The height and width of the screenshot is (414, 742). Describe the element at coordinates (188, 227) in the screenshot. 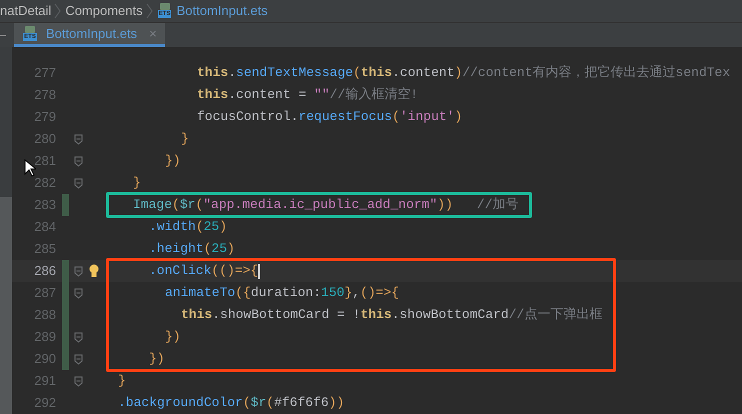

I see `code-line: .width(25)` at that location.